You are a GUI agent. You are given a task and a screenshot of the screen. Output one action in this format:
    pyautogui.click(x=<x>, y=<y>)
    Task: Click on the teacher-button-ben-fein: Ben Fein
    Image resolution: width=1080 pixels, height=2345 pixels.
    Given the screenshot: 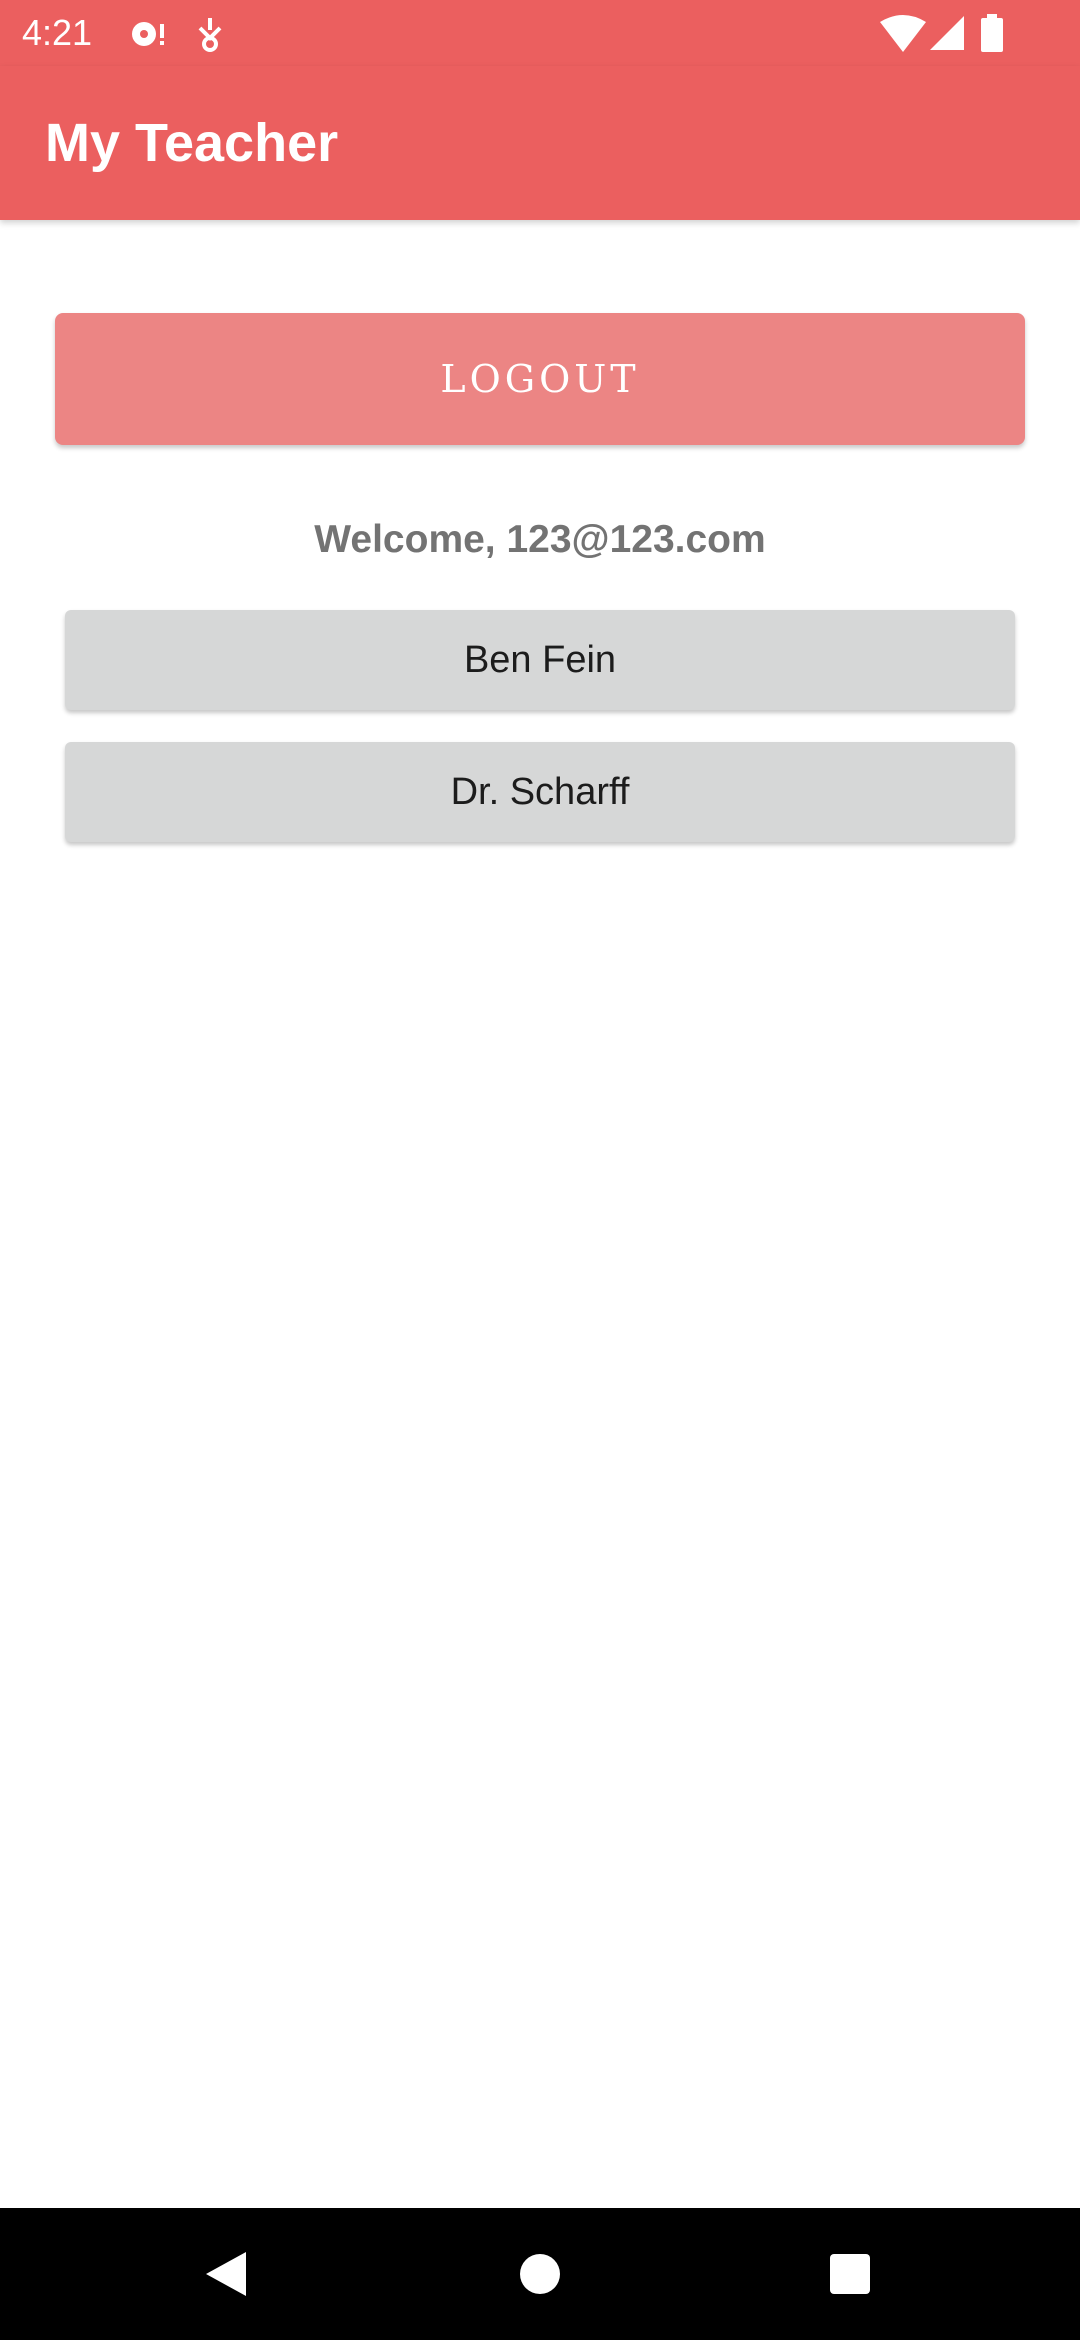 What is the action you would take?
    pyautogui.click(x=540, y=660)
    